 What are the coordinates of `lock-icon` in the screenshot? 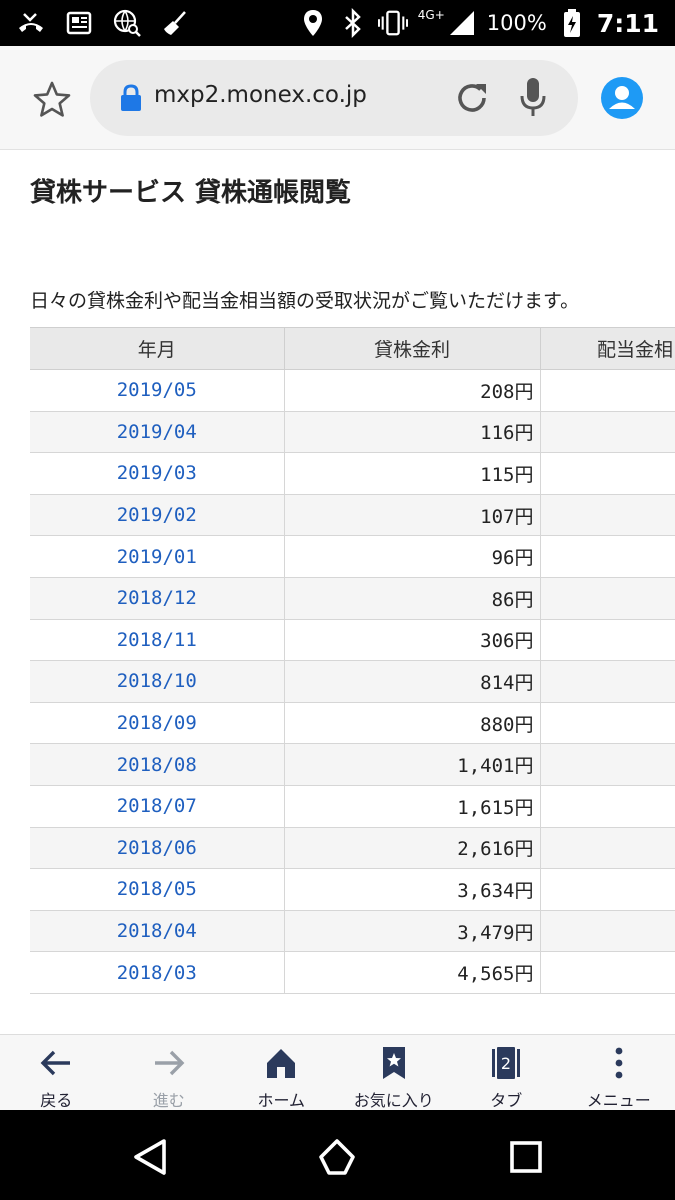 It's located at (131, 98).